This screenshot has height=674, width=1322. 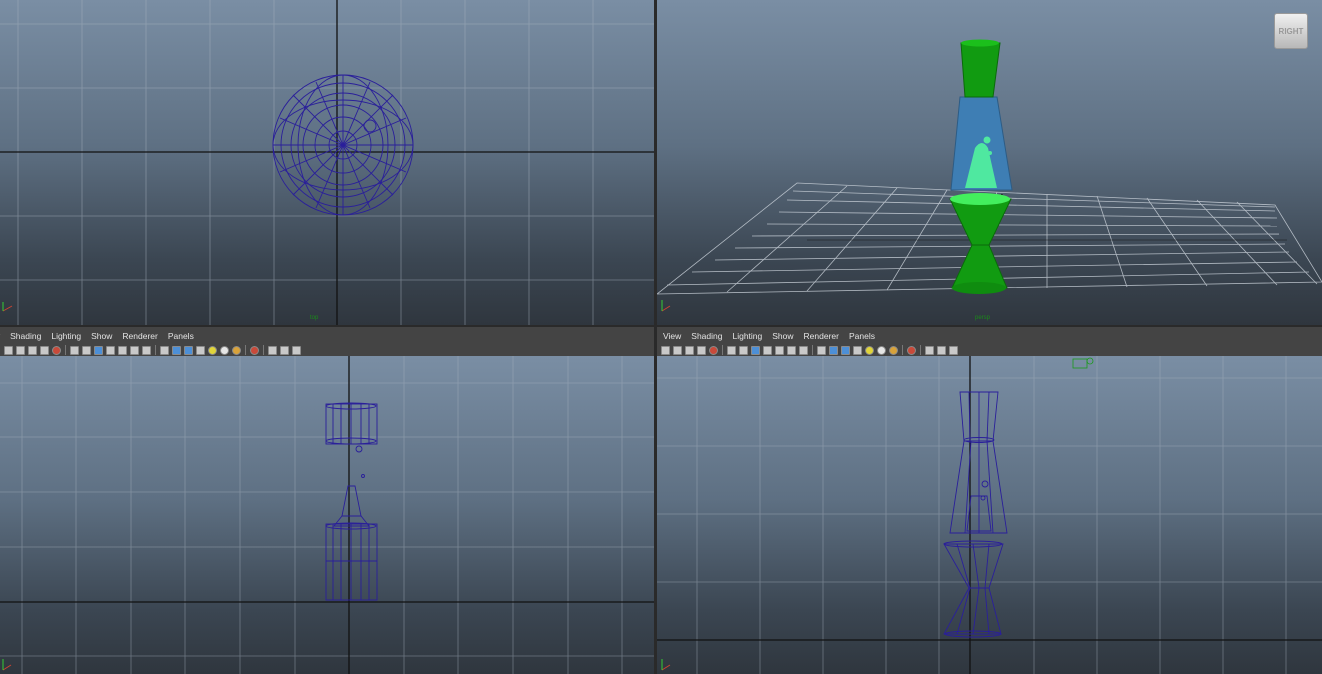 What do you see at coordinates (655, 337) in the screenshot?
I see `viewport-divider` at bounding box center [655, 337].